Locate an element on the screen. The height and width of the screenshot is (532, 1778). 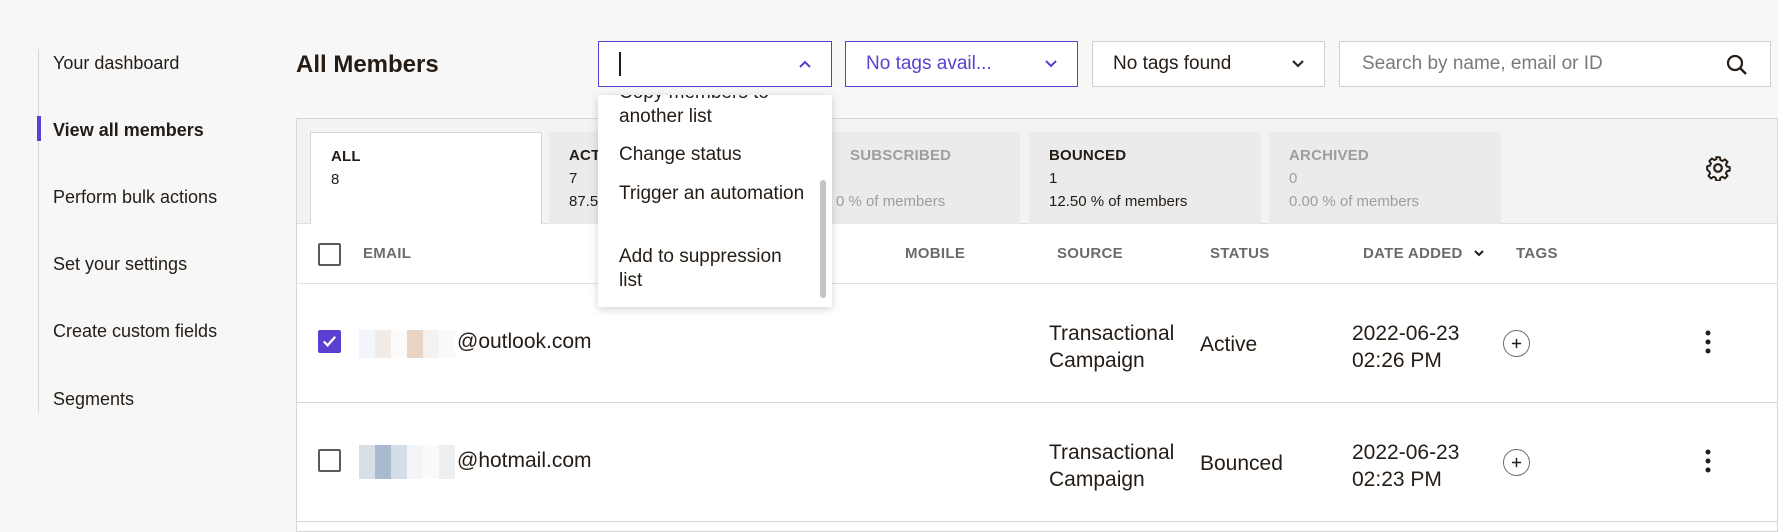
select-all-checkbox is located at coordinates (329, 254).